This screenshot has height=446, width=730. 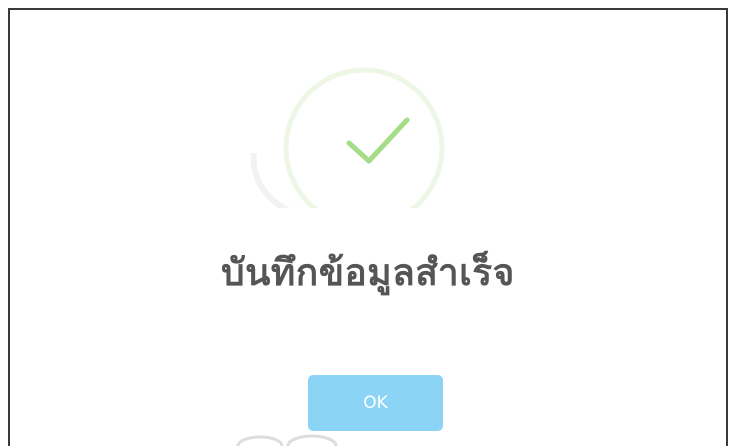 What do you see at coordinates (375, 403) in the screenshot?
I see `ok-button: OK` at bounding box center [375, 403].